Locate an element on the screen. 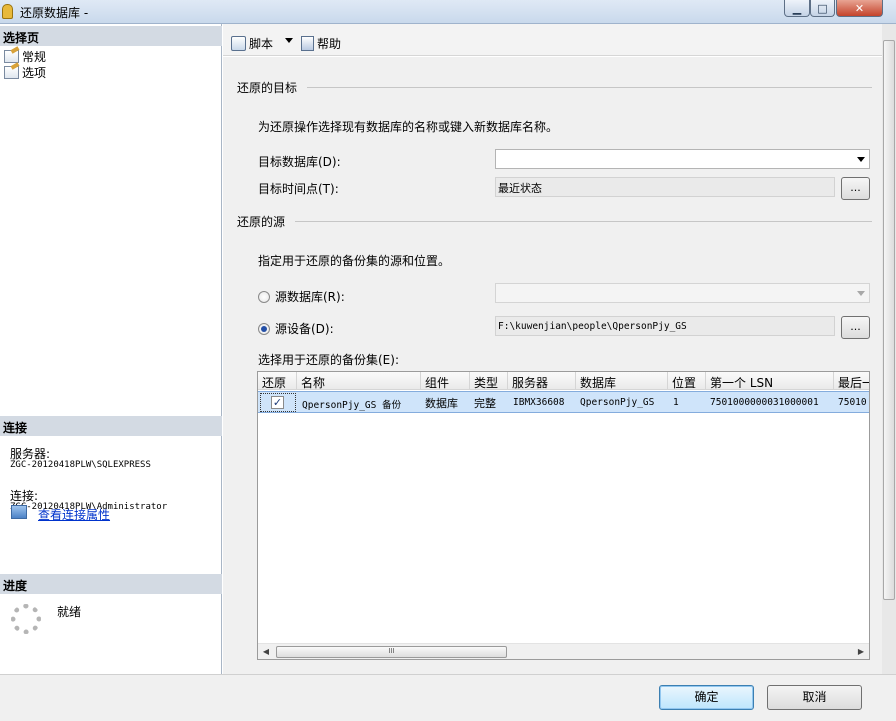 The height and width of the screenshot is (721, 896). column-header-database: 数据库 is located at coordinates (622, 381).